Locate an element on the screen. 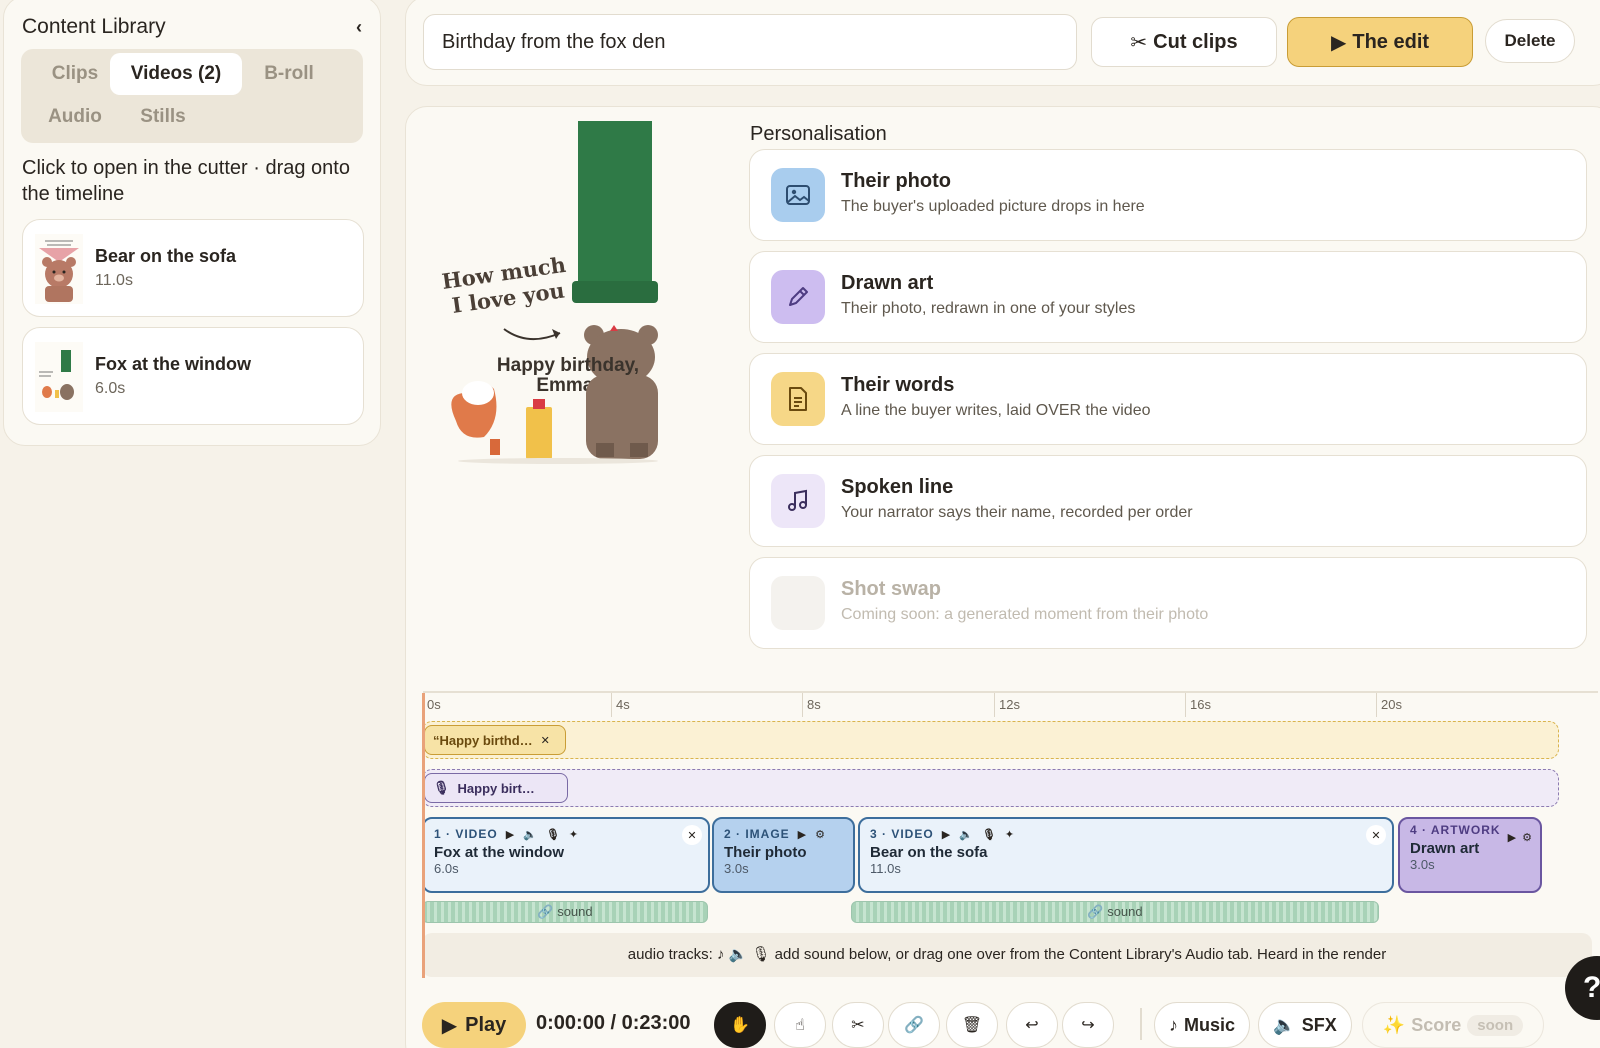 The width and height of the screenshot is (1600, 1048). text-overlay-chip: “Happy birthd… ✕ is located at coordinates (495, 740).